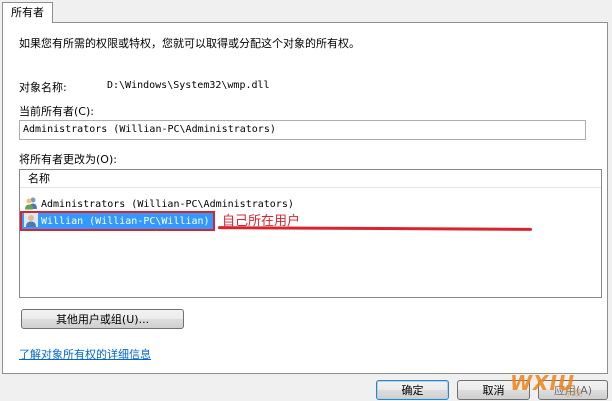 The width and height of the screenshot is (612, 401). Describe the element at coordinates (31, 220) in the screenshot. I see `user-icon` at that location.